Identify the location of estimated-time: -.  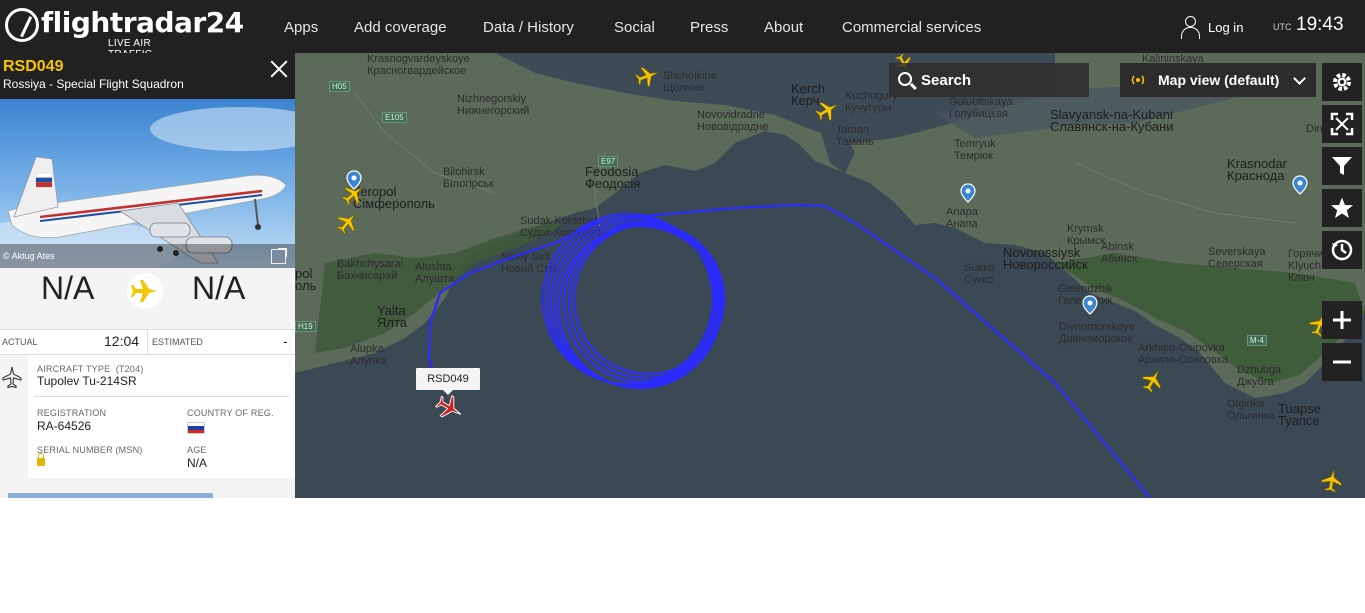
(285, 341).